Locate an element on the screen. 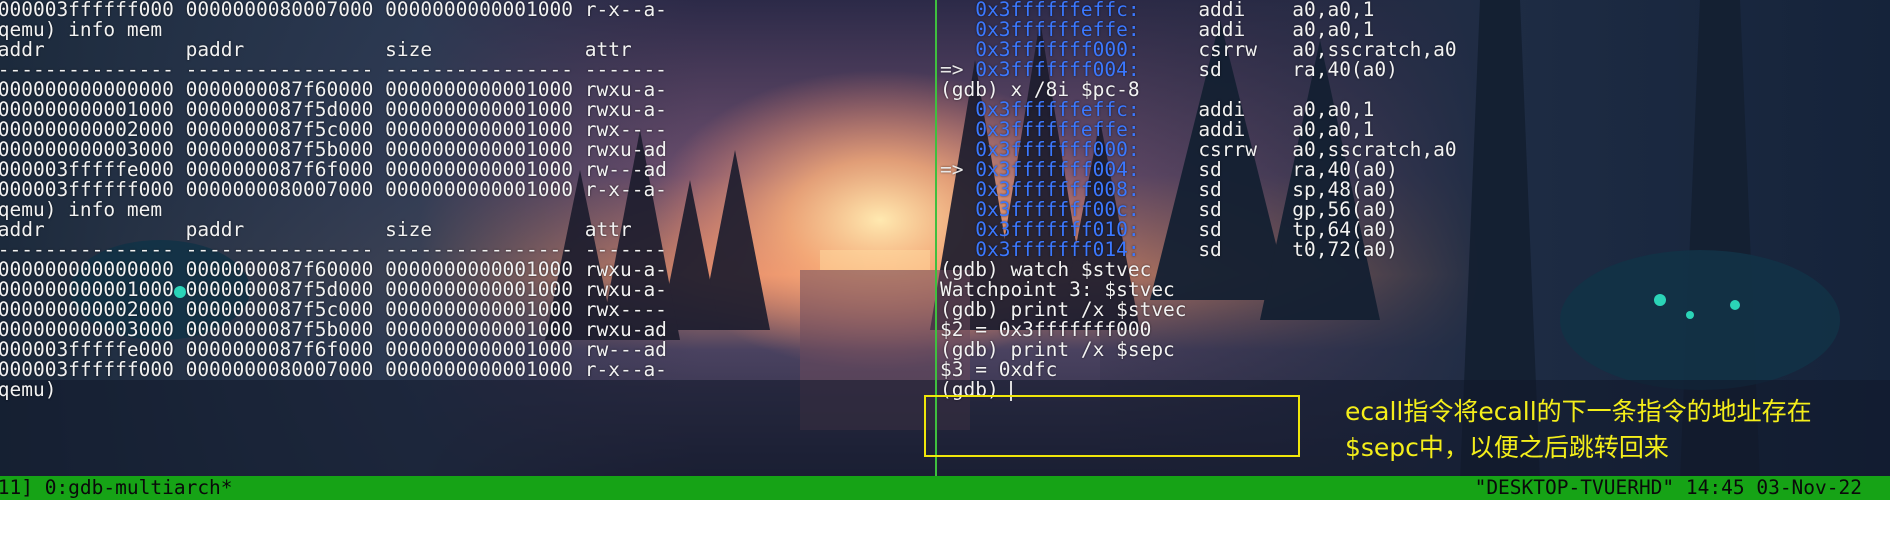 The width and height of the screenshot is (1890, 548). column-gap is located at coordinates (1169, 69).